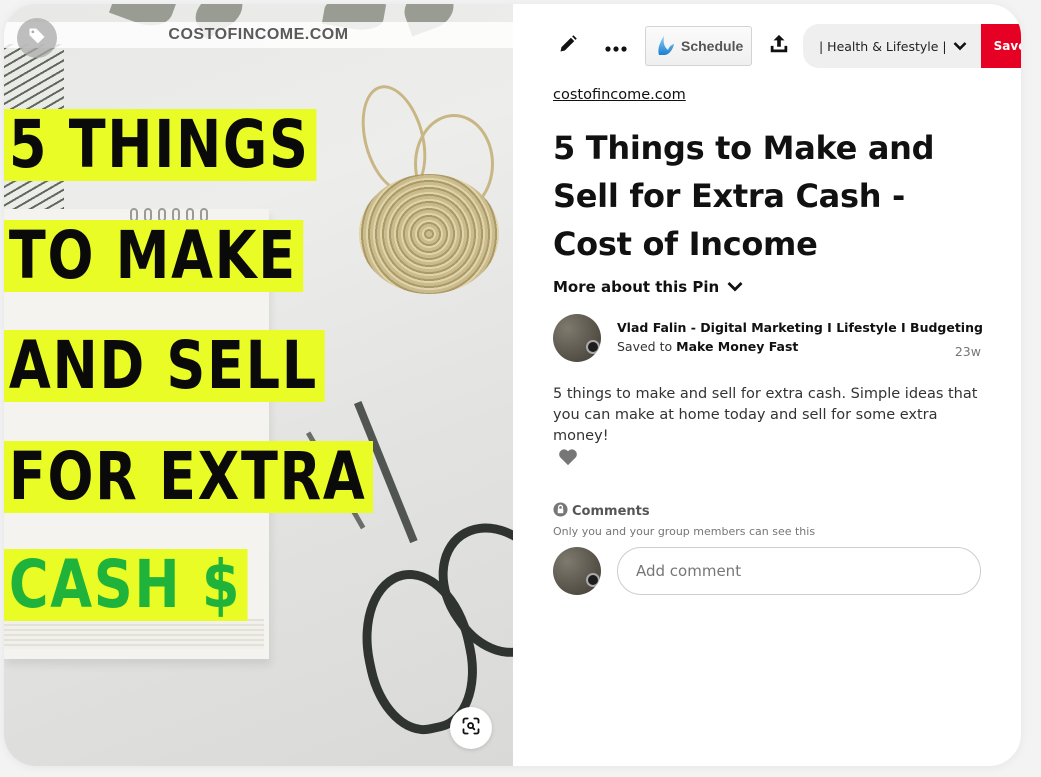 The width and height of the screenshot is (1041, 777). I want to click on board-save-group: | Health & Lifestyle | Save, so click(912, 46).